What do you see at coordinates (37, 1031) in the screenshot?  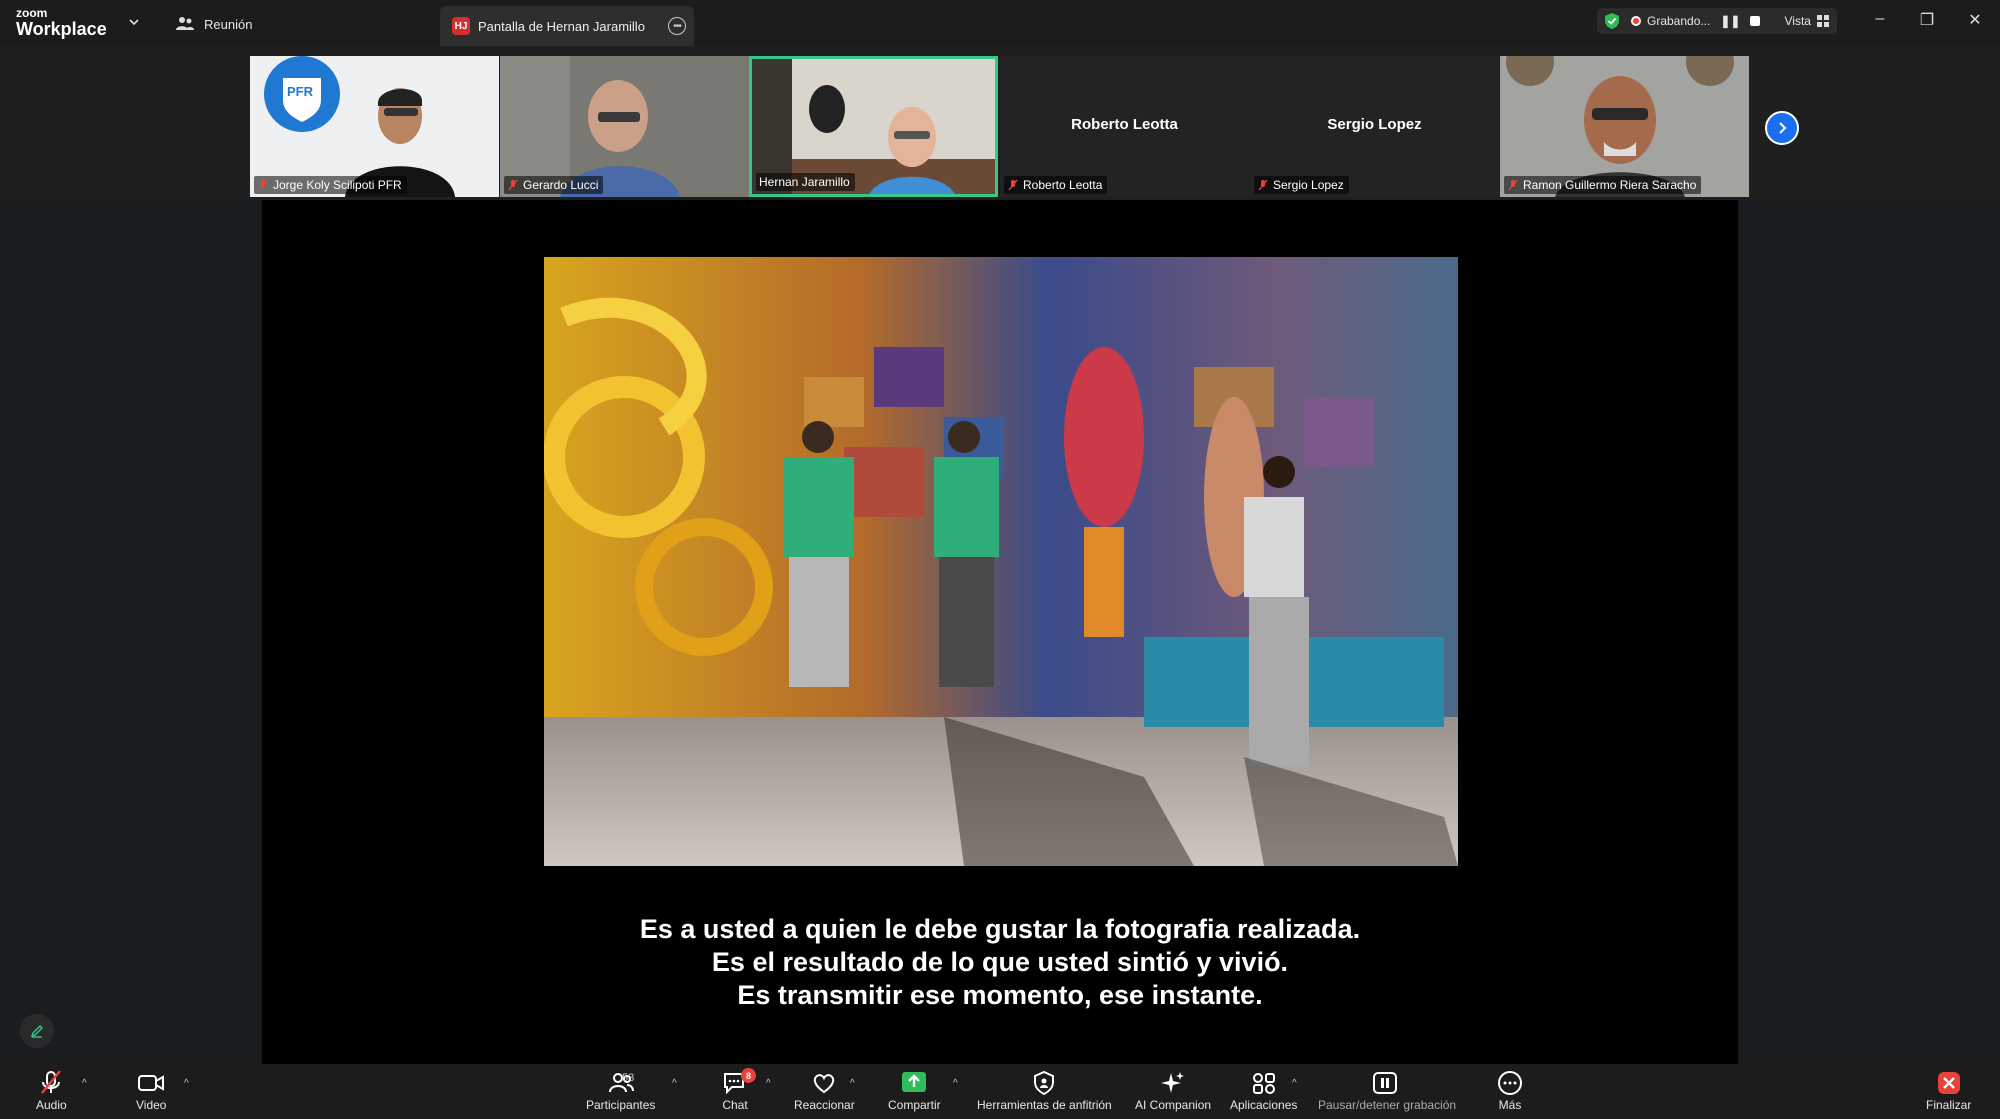 I see `annotate-button` at bounding box center [37, 1031].